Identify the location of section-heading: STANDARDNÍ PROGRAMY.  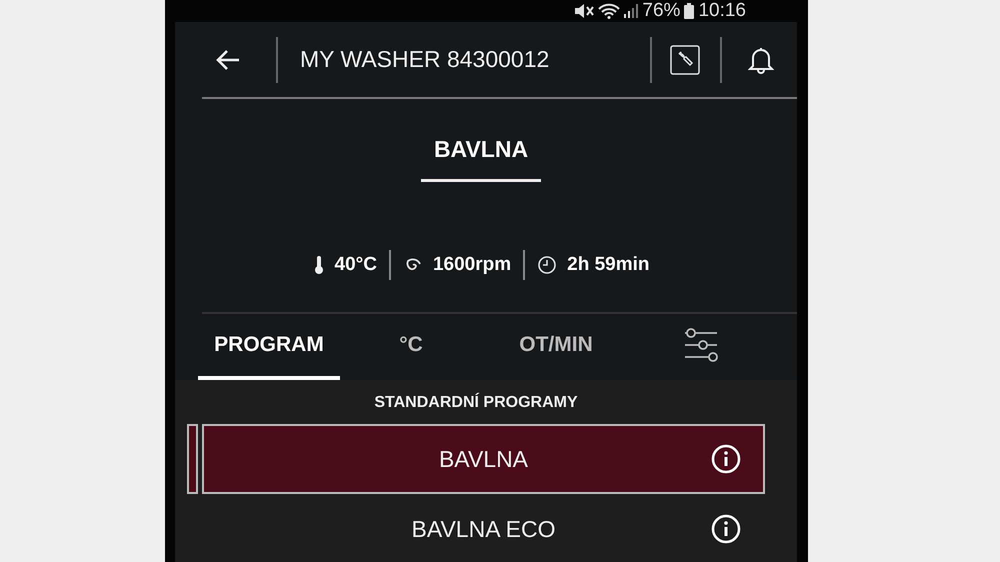
(476, 403).